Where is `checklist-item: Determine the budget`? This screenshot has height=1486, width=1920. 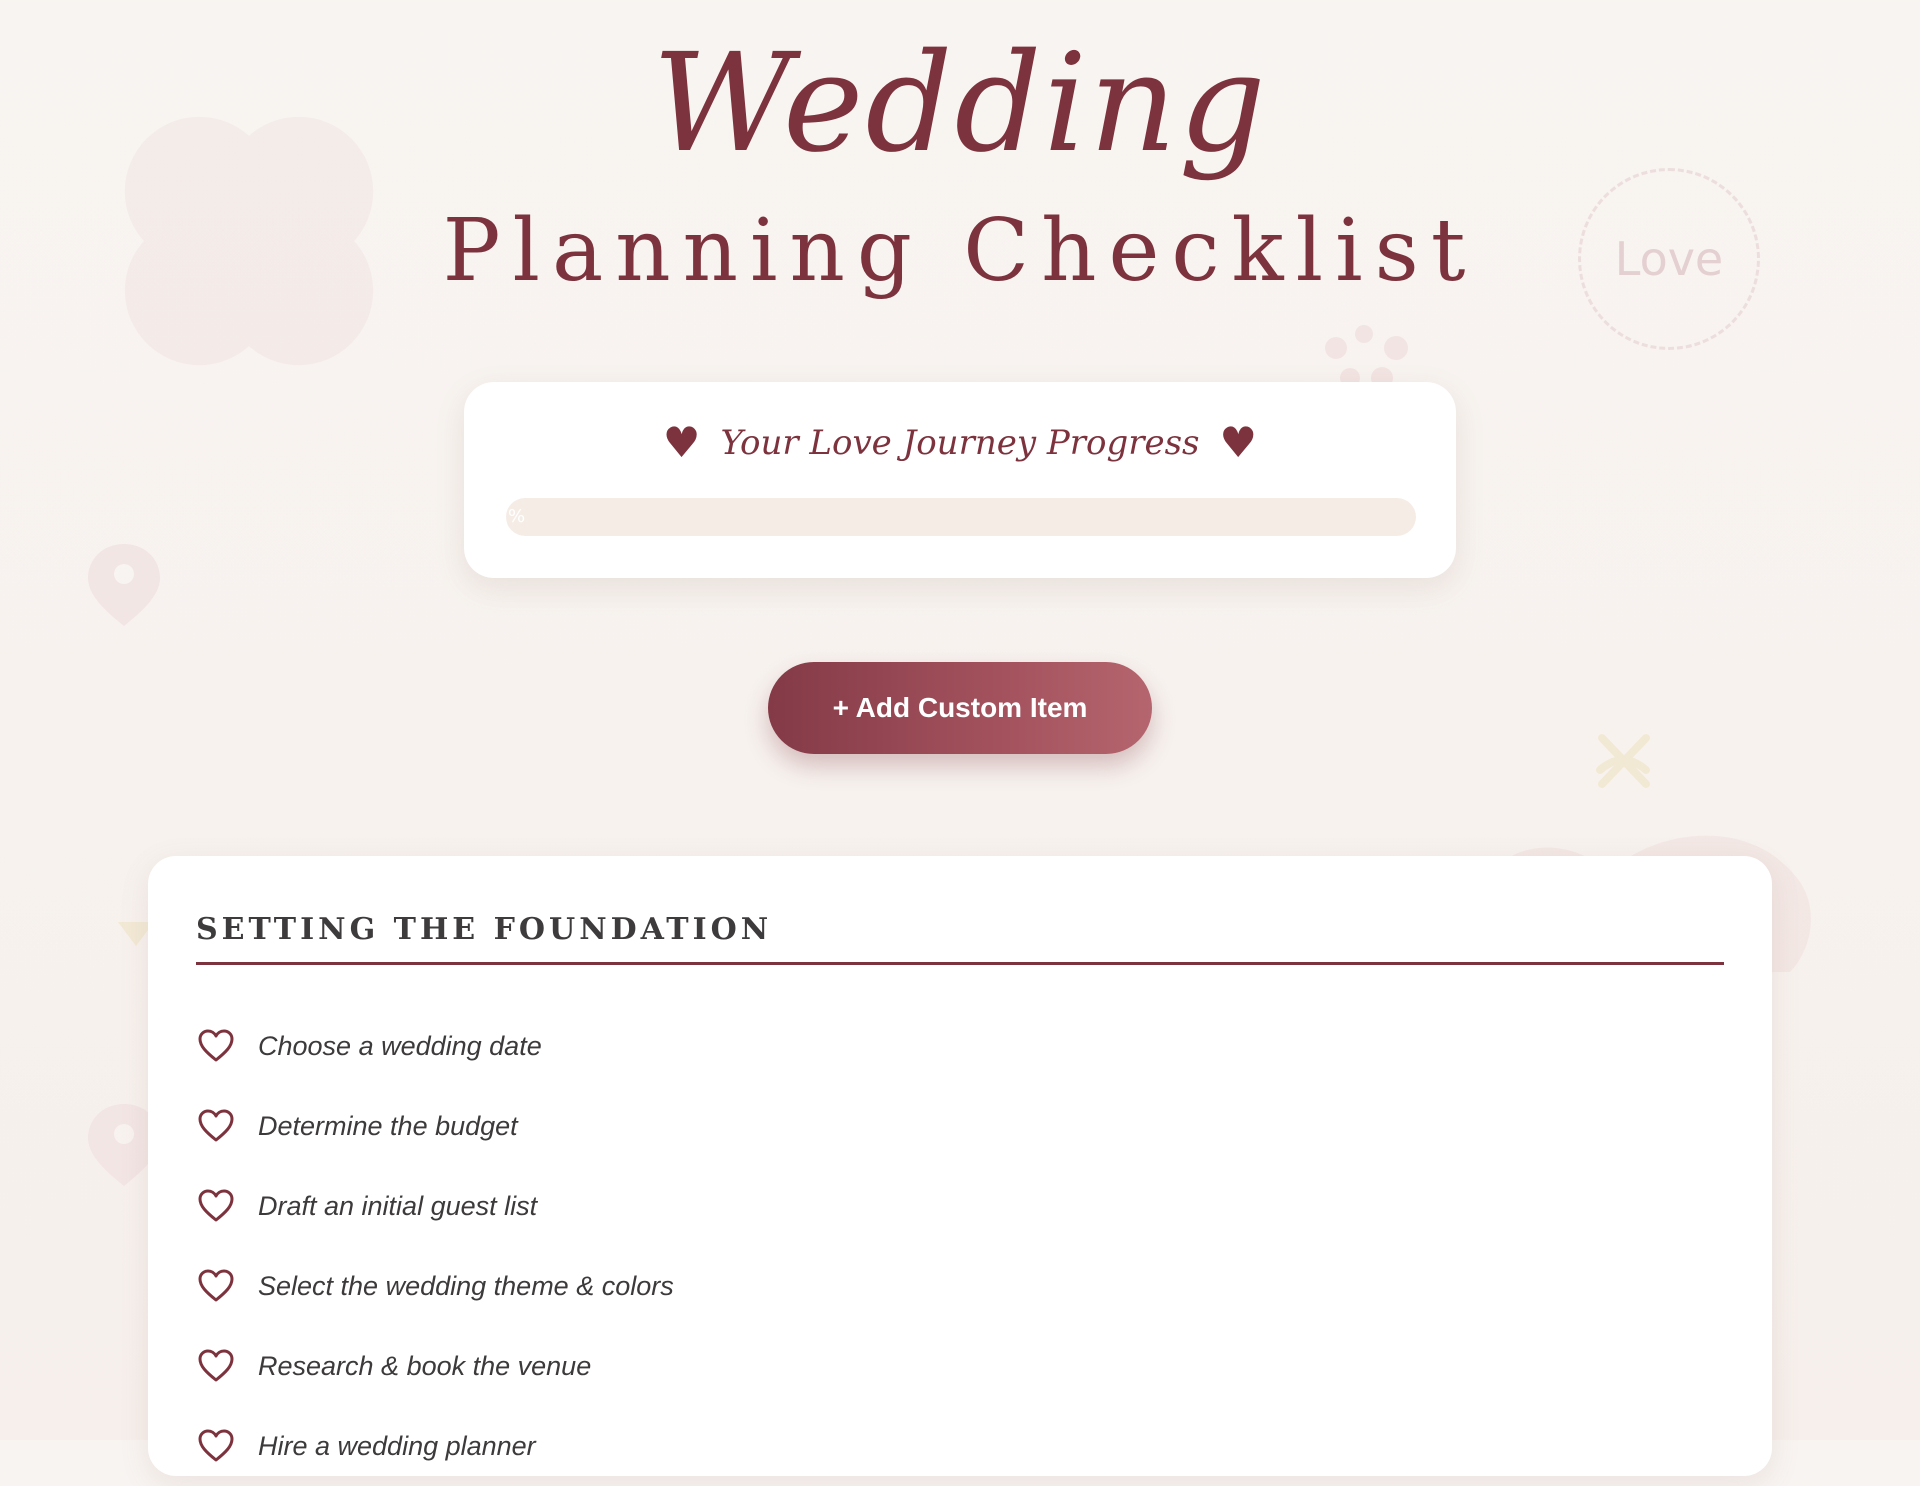
checklist-item: Determine the budget is located at coordinates (435, 1126).